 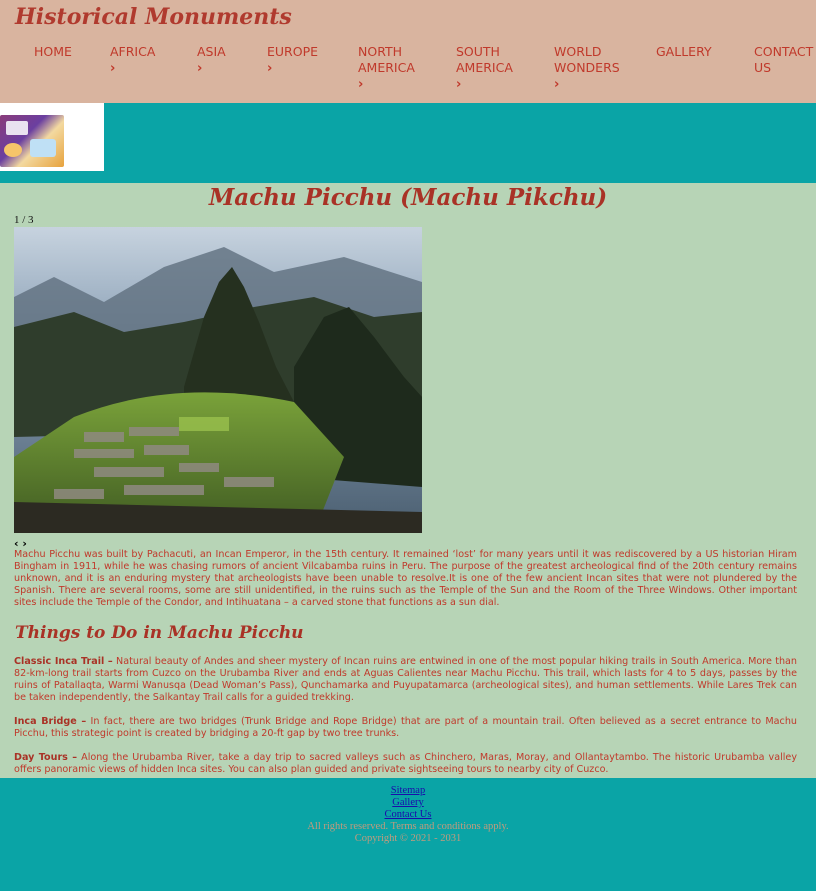 I want to click on nav-item-europe: EUROPE ›, so click(x=292, y=60).